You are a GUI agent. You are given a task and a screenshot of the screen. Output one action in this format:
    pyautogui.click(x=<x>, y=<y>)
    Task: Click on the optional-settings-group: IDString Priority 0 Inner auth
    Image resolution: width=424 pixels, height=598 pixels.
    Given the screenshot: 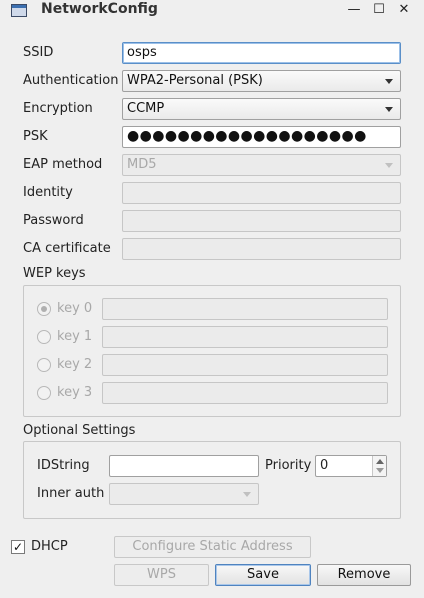 What is the action you would take?
    pyautogui.click(x=212, y=480)
    